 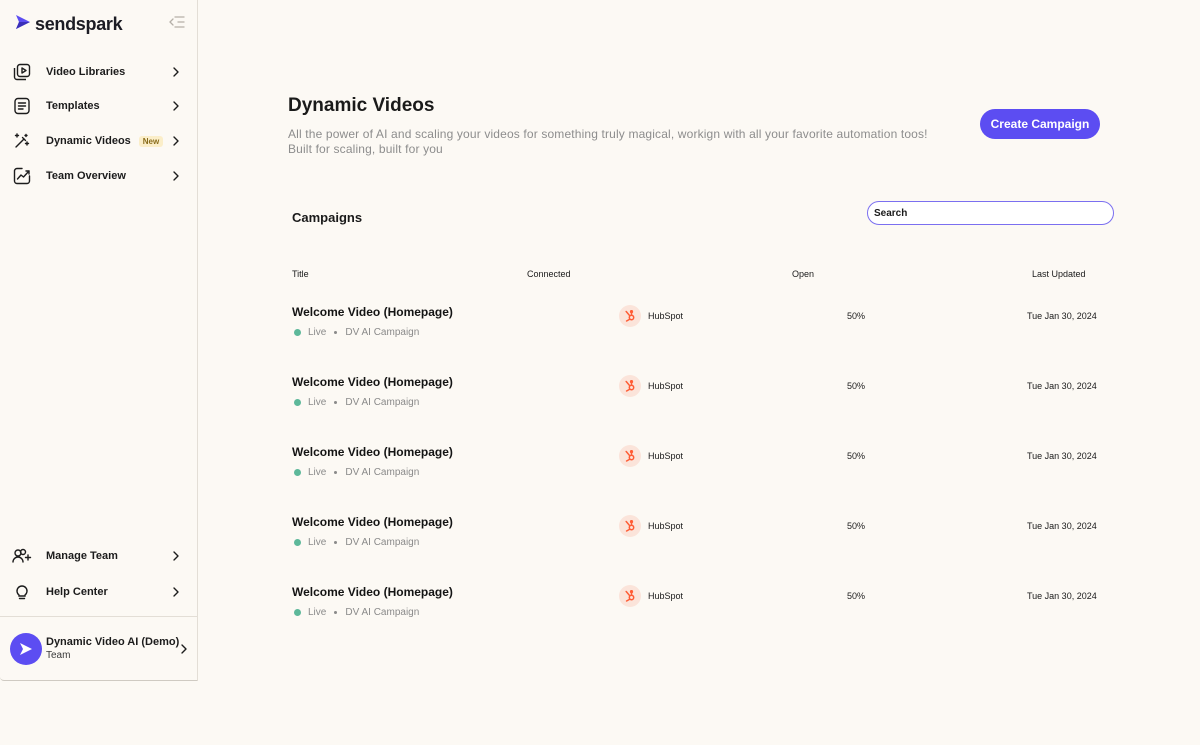 I want to click on team-logo-icon, so click(x=26, y=649).